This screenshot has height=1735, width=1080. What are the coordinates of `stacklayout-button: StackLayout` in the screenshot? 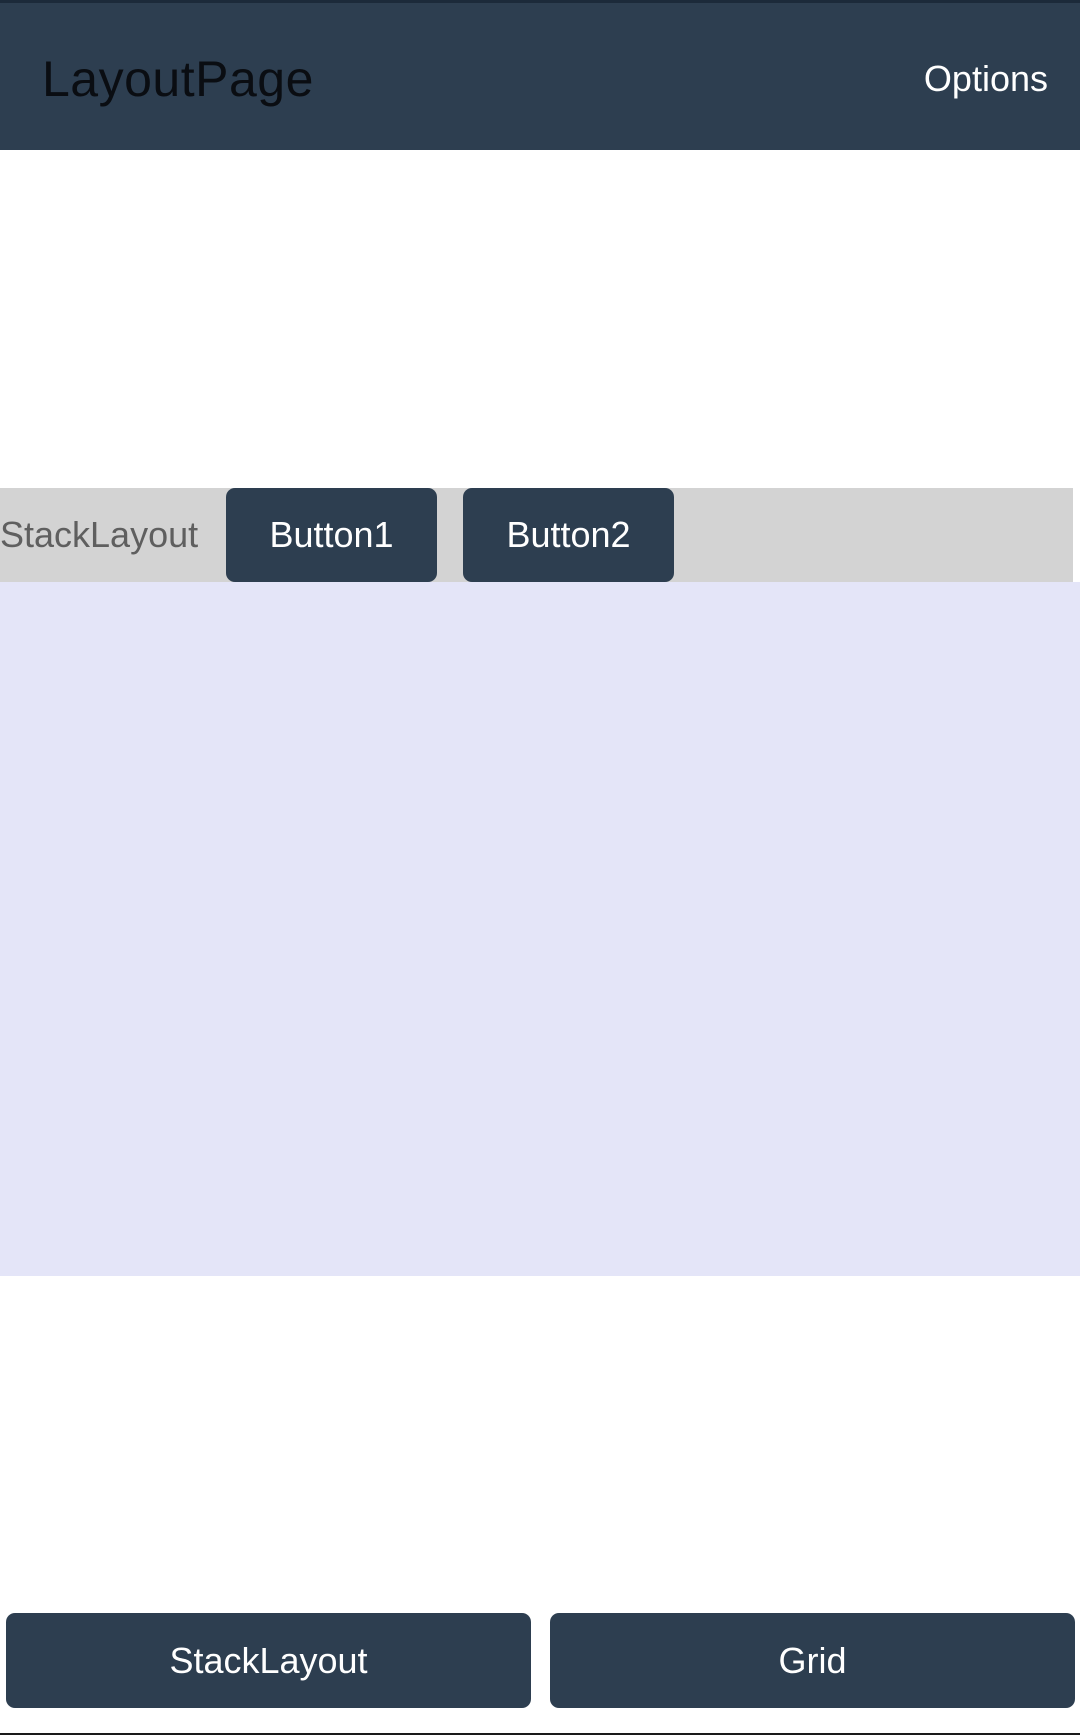 It's located at (268, 1660).